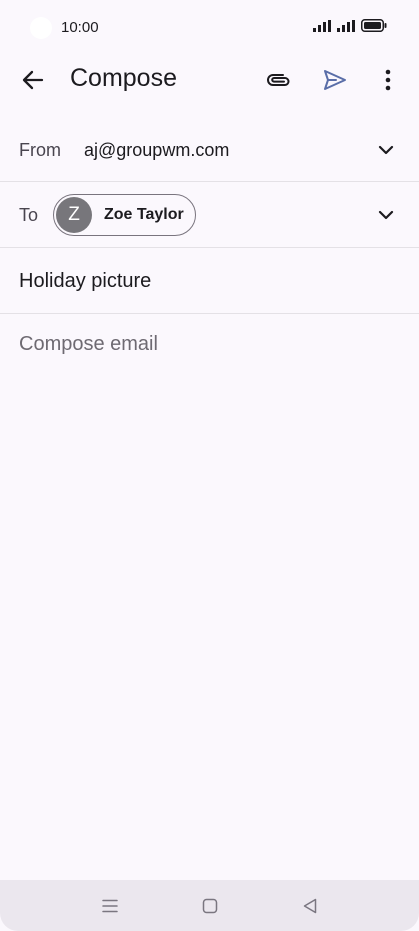  I want to click on avatar: Z, so click(74, 215).